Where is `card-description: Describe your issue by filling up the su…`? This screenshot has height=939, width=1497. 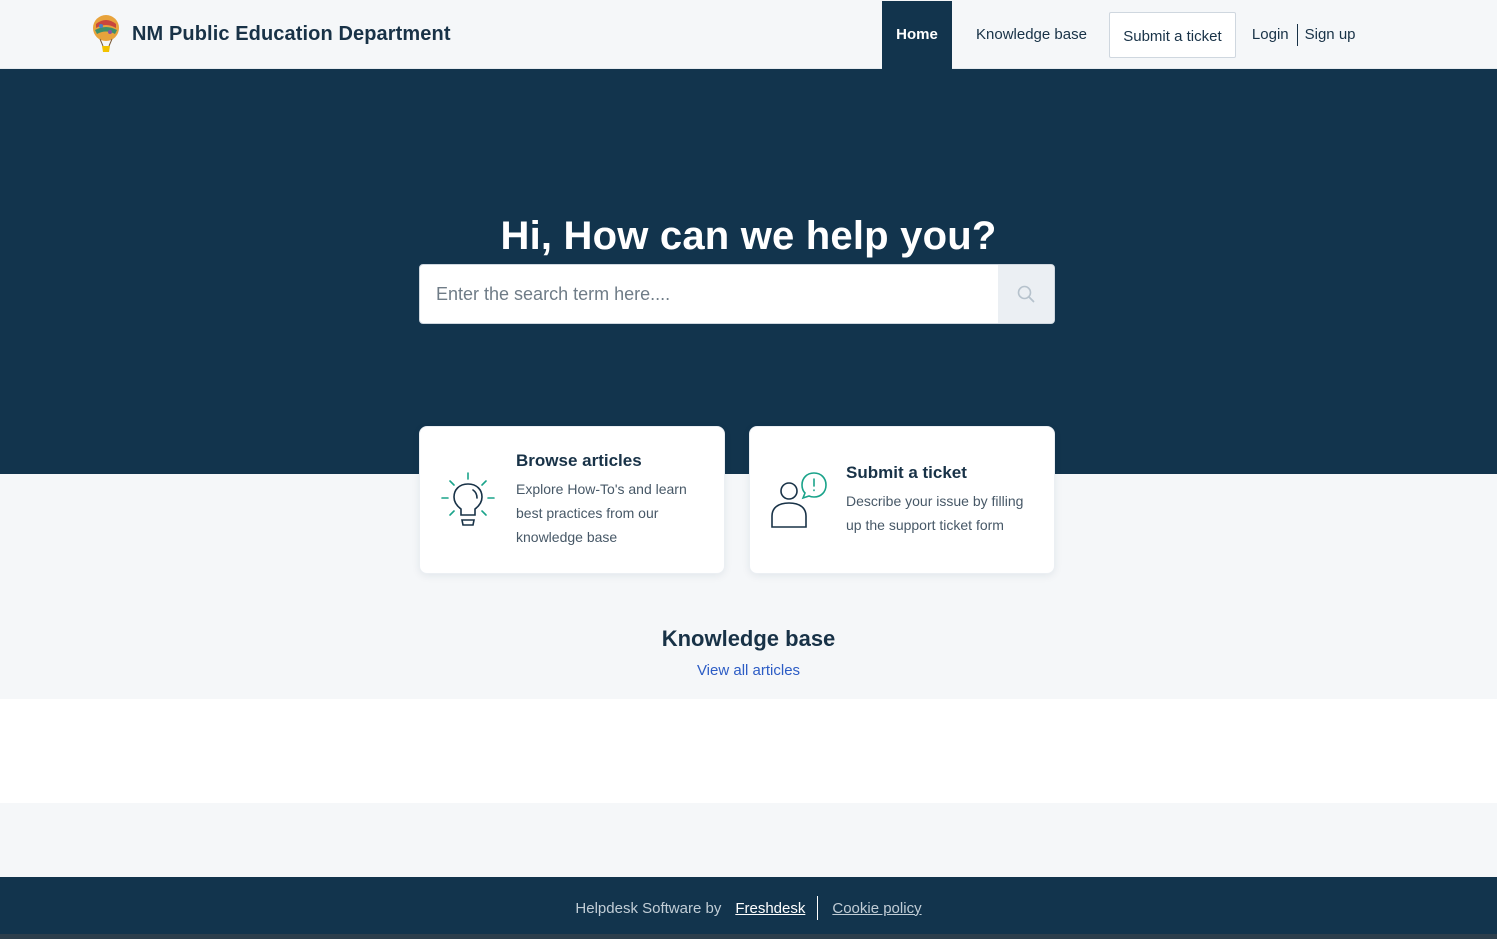 card-description: Describe your issue by filling up the su… is located at coordinates (935, 513).